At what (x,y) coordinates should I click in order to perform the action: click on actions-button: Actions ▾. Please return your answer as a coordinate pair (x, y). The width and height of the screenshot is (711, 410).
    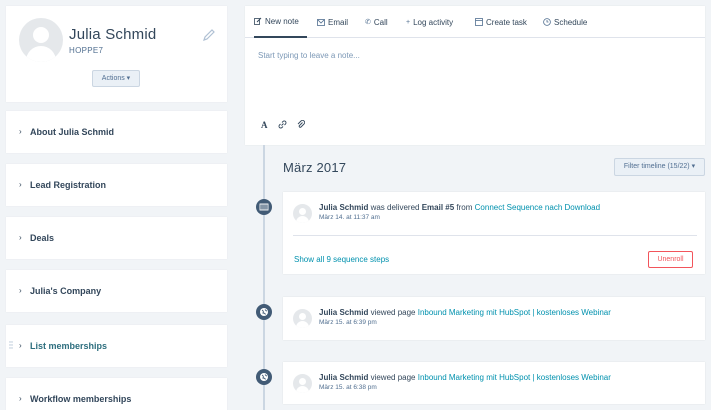
    Looking at the image, I should click on (116, 78).